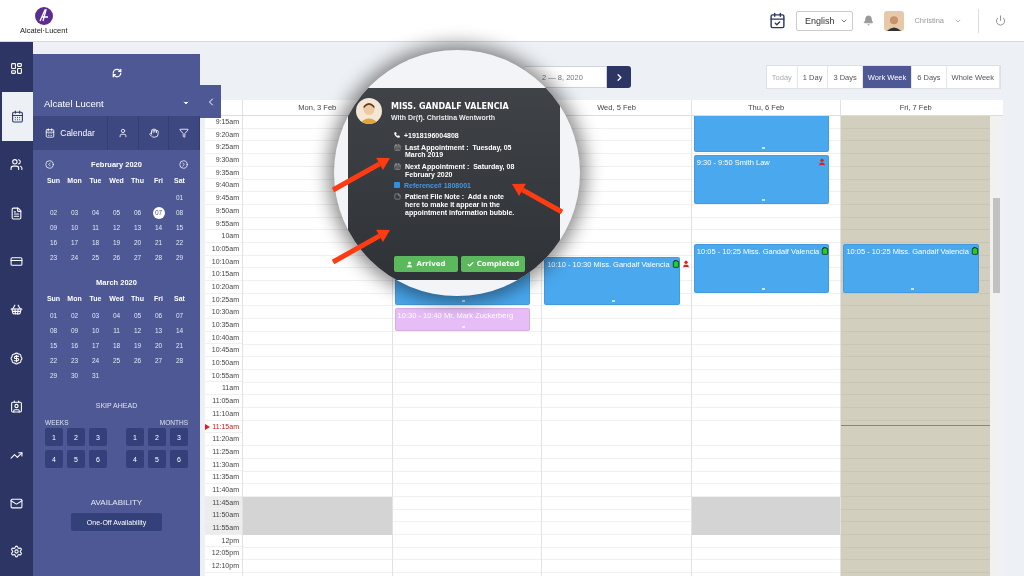 This screenshot has height=576, width=1024. Describe the element at coordinates (16, 213) in the screenshot. I see `document-icon` at that location.